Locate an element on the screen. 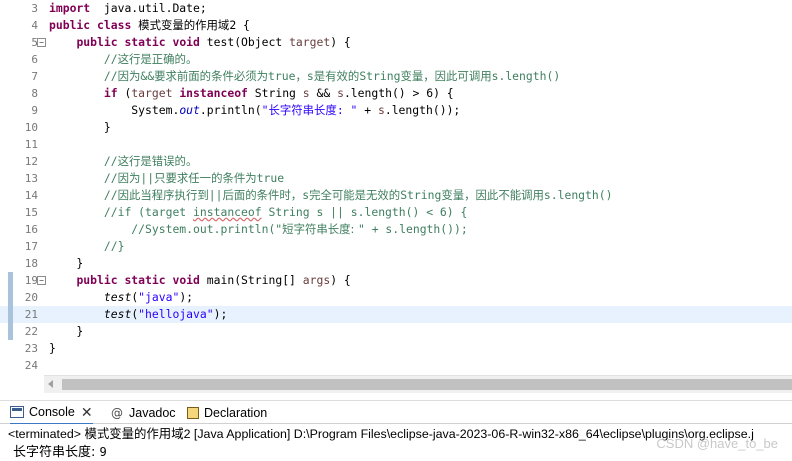  code-line: 22 } is located at coordinates (396, 331).